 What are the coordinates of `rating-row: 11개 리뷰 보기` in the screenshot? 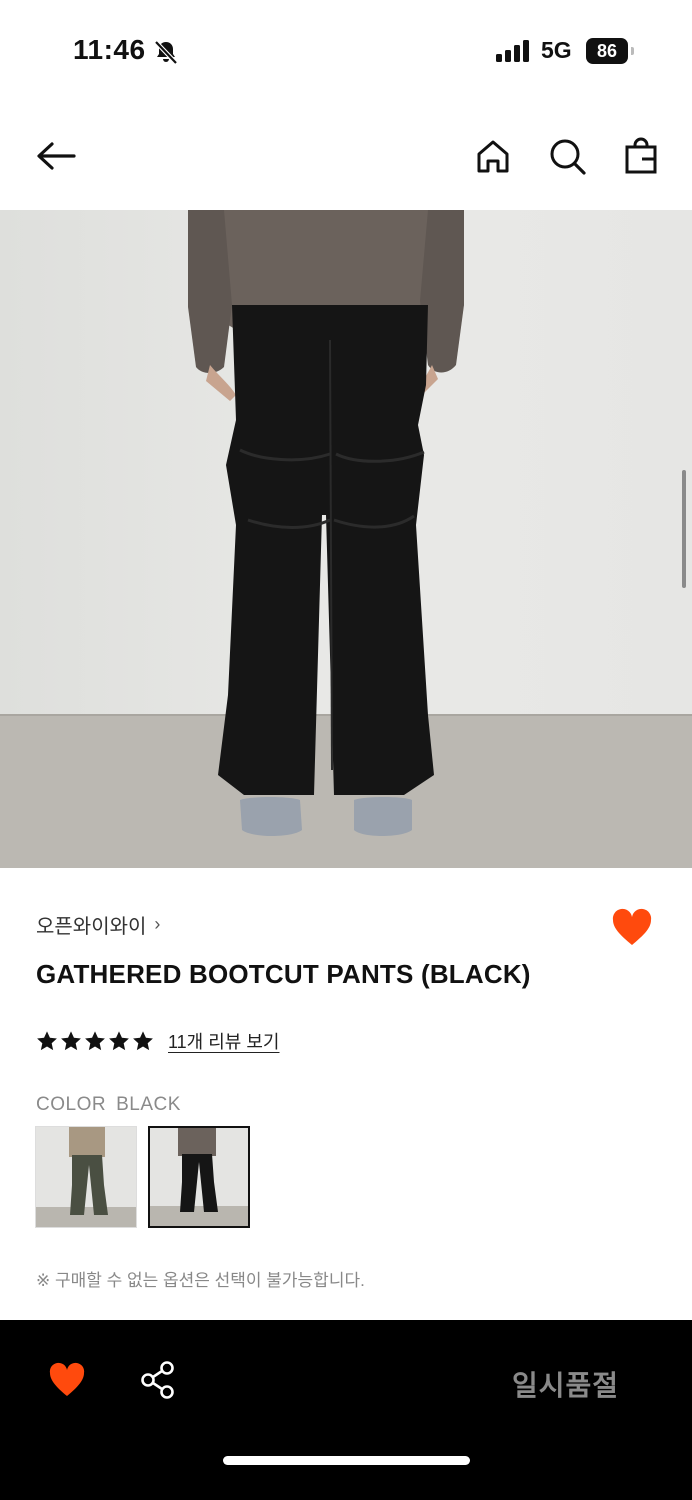 It's located at (158, 1041).